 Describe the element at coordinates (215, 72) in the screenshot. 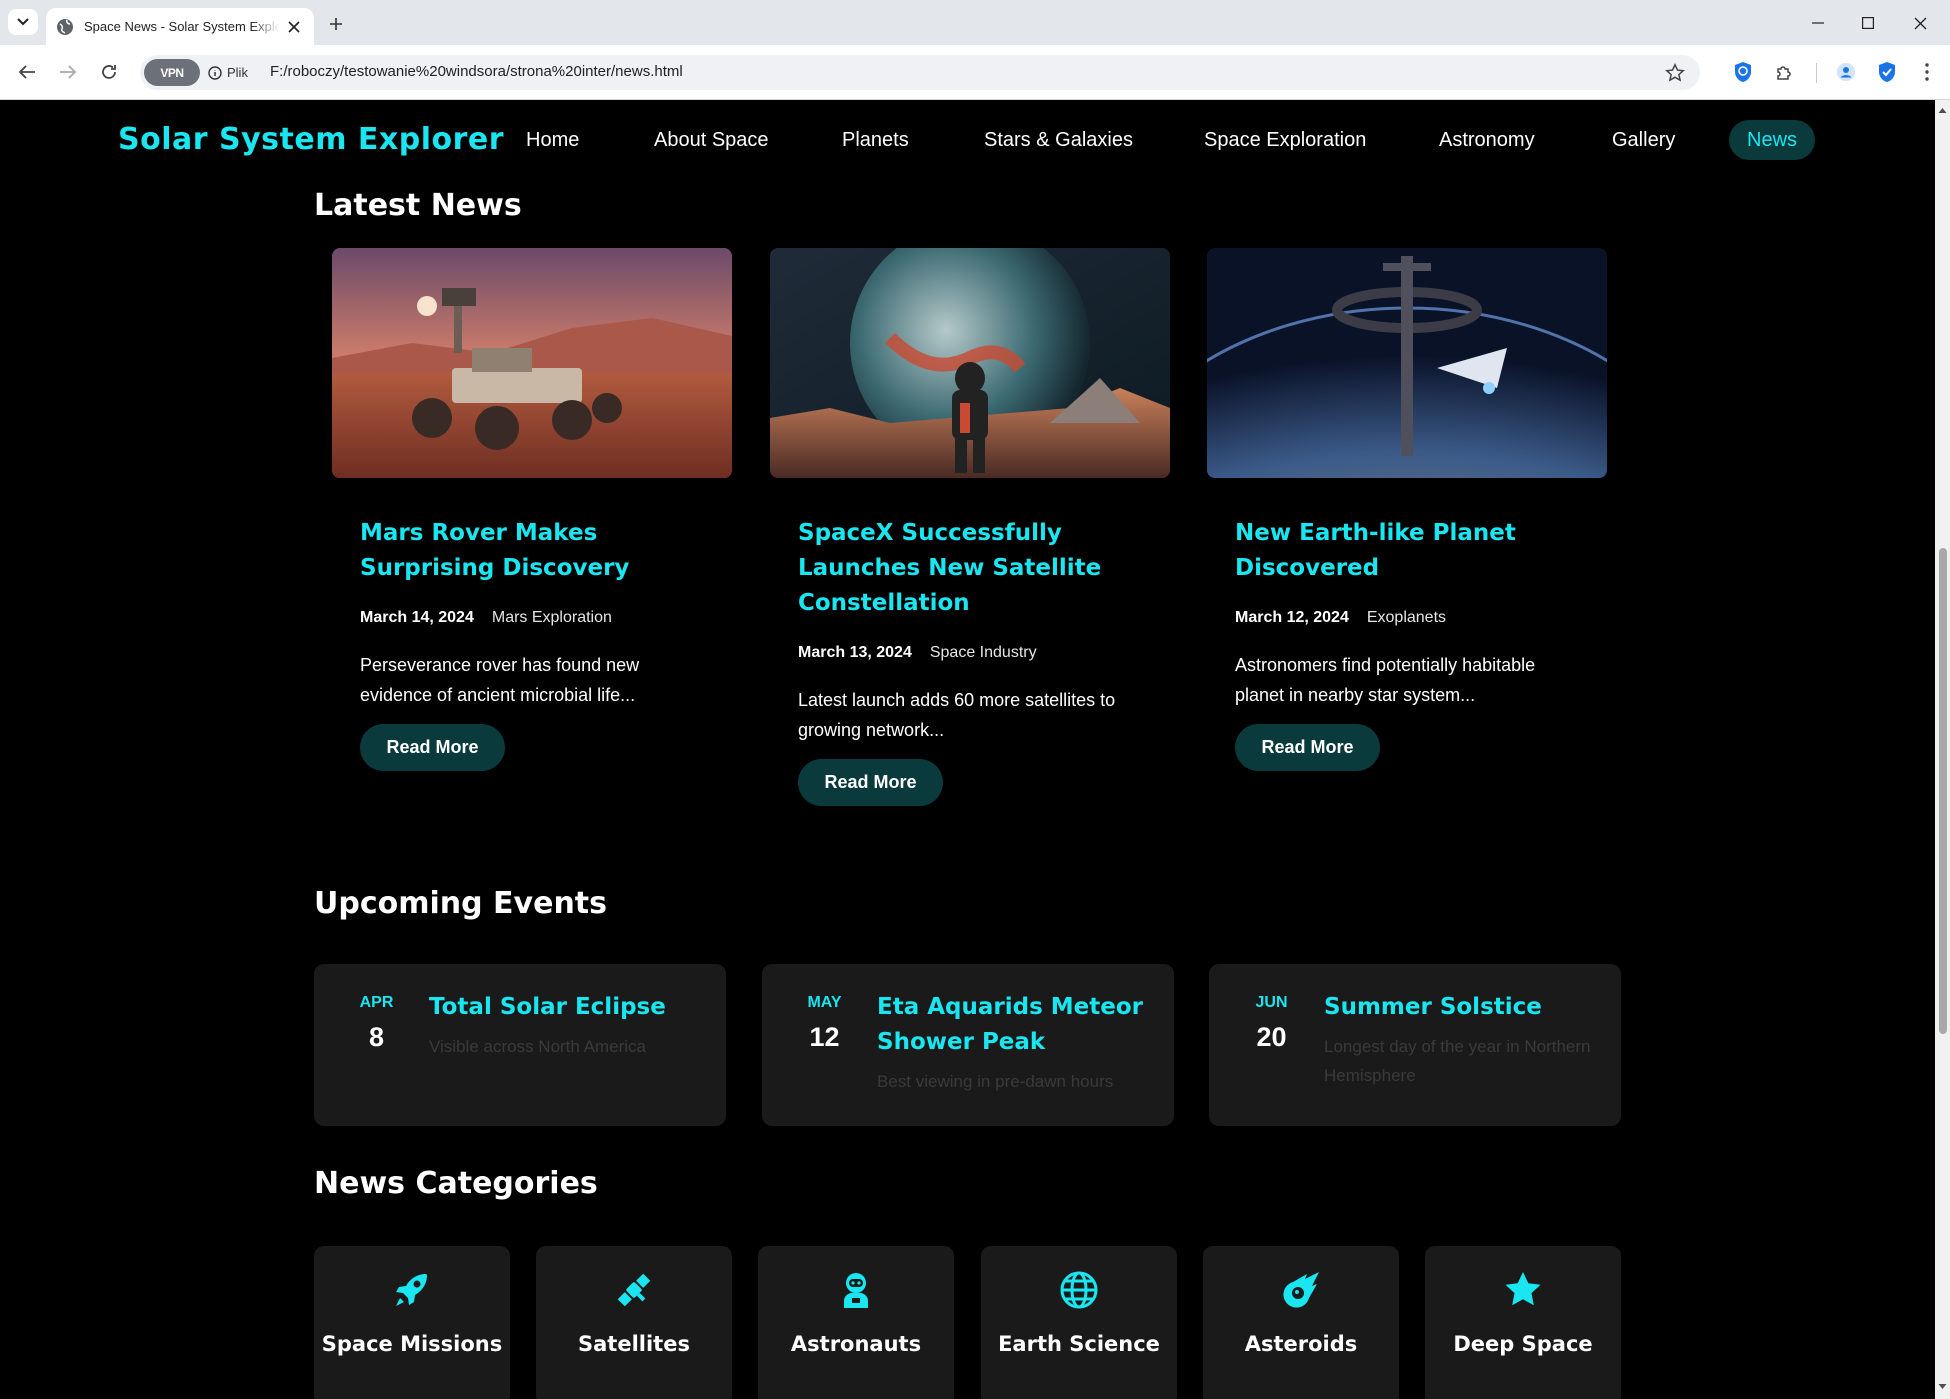

I see `info-icon` at that location.